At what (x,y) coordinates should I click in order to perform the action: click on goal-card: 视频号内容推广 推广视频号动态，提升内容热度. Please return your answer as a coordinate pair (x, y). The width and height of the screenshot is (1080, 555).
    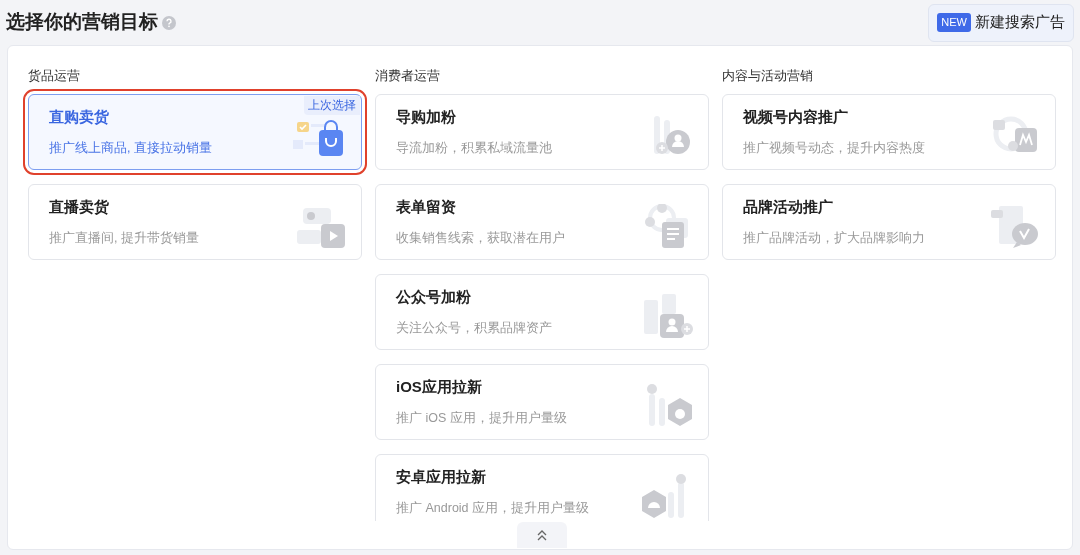
    Looking at the image, I should click on (889, 132).